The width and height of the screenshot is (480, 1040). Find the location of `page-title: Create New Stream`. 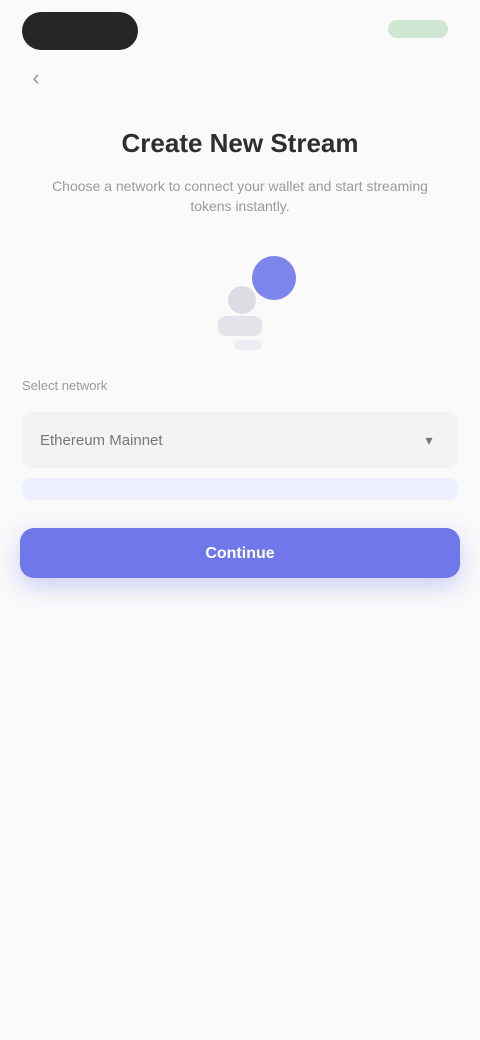

page-title: Create New Stream is located at coordinates (240, 143).